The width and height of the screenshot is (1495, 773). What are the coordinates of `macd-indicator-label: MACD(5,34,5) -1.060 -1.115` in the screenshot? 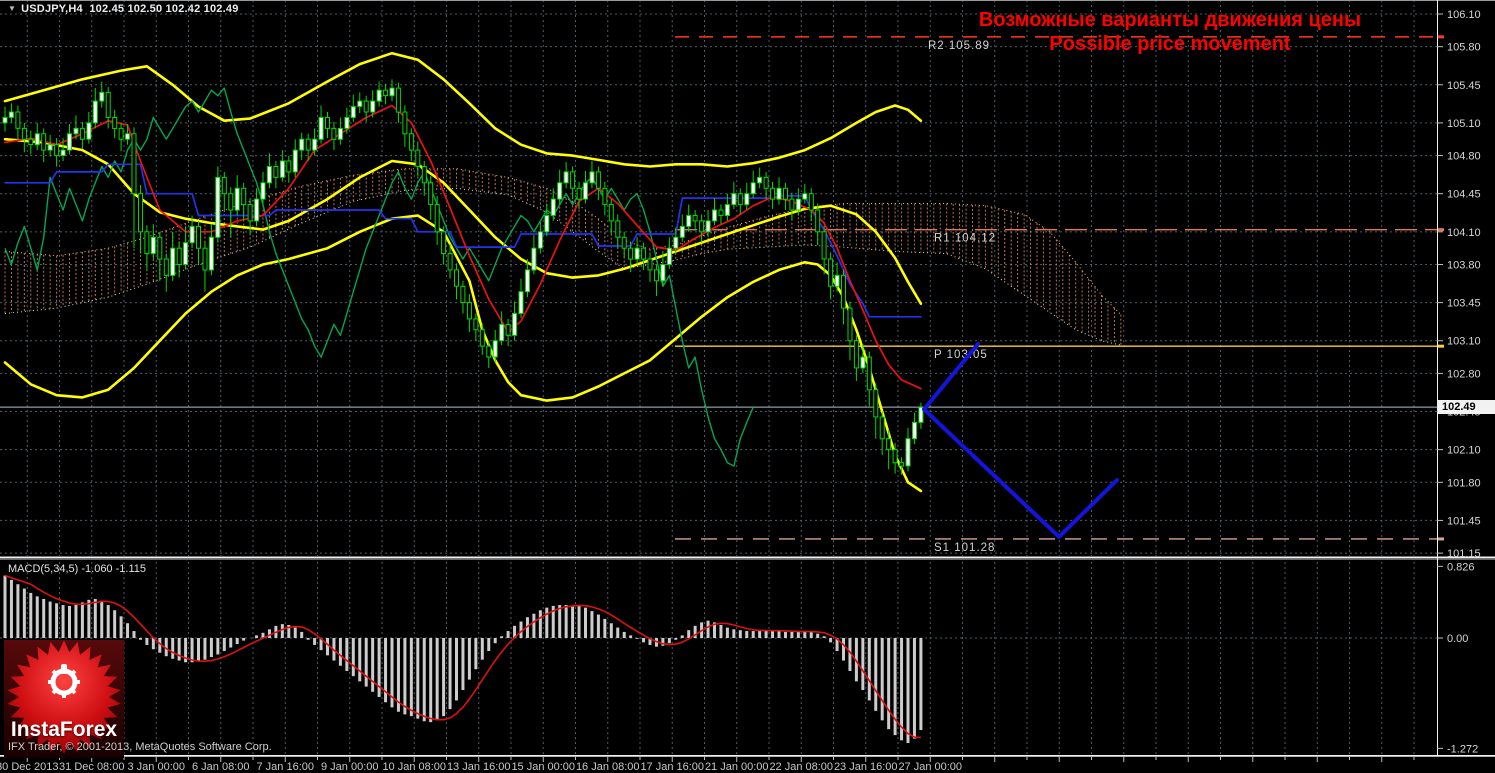 It's located at (77, 569).